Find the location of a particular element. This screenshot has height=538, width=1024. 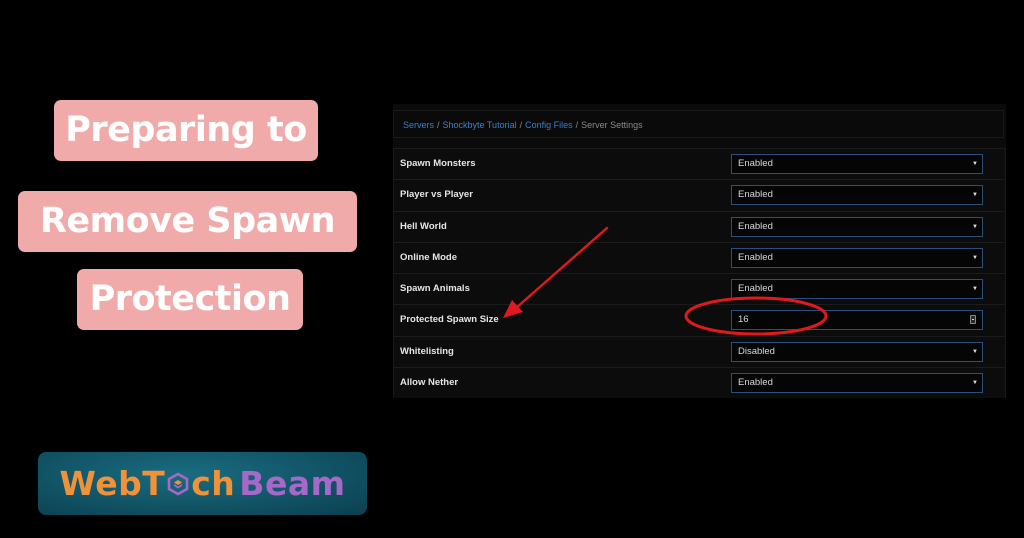

title-line-1: Preparing to is located at coordinates (186, 130).